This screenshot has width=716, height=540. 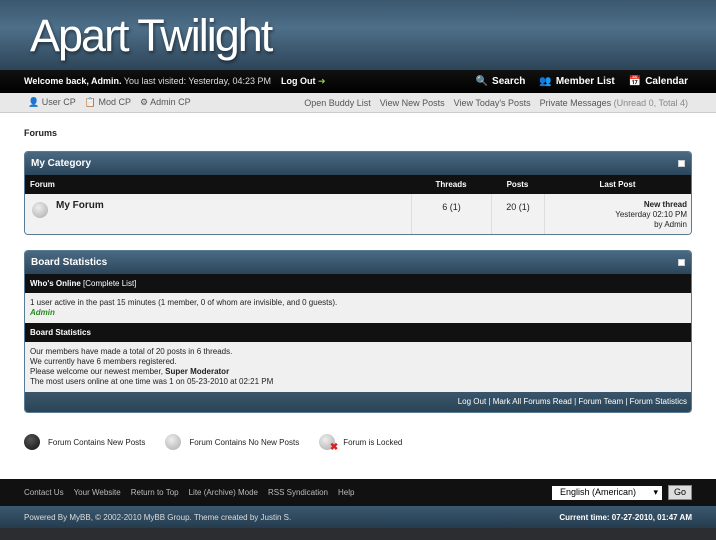 What do you see at coordinates (346, 492) in the screenshot?
I see `help-link: Help` at bounding box center [346, 492].